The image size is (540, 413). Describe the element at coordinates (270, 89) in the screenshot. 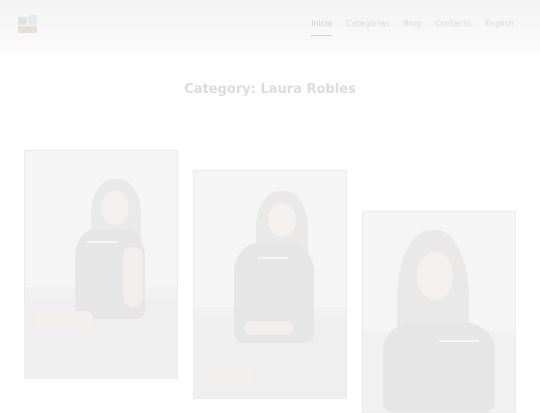

I see `page-title: Category: Laura Robles` at that location.